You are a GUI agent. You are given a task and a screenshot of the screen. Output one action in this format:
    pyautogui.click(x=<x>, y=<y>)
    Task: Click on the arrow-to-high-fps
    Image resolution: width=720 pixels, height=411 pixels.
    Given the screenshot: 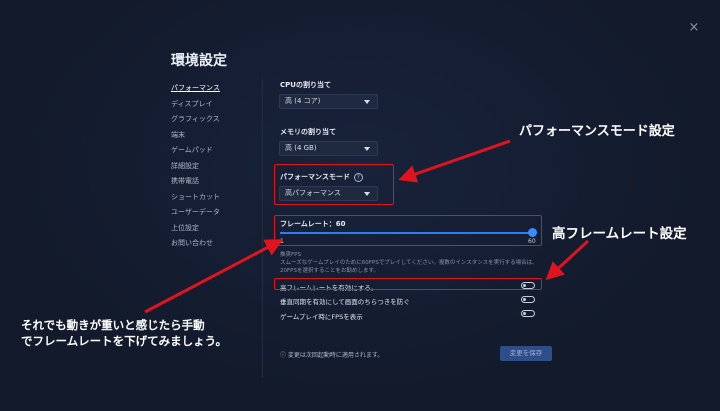 What is the action you would take?
    pyautogui.click(x=567, y=260)
    